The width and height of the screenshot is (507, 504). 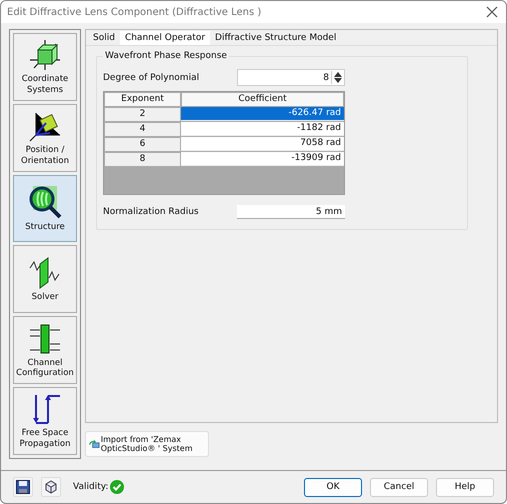 I want to click on column-header: Coefficient, so click(x=262, y=99).